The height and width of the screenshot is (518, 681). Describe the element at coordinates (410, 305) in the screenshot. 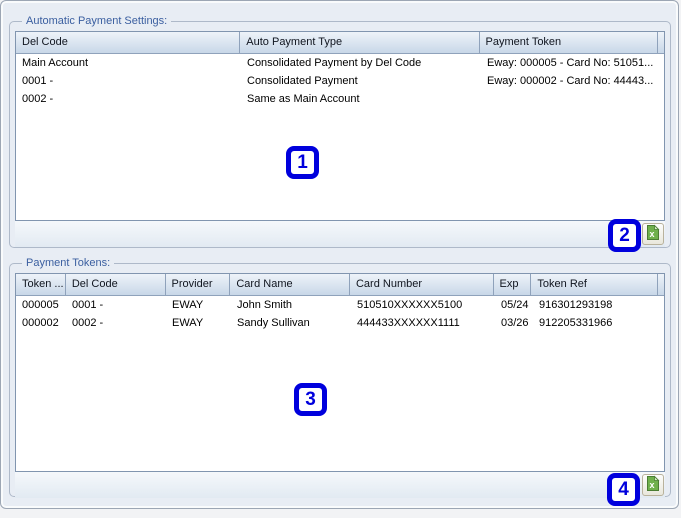

I see `cell-card-number: 510510XXXXXX5100` at that location.